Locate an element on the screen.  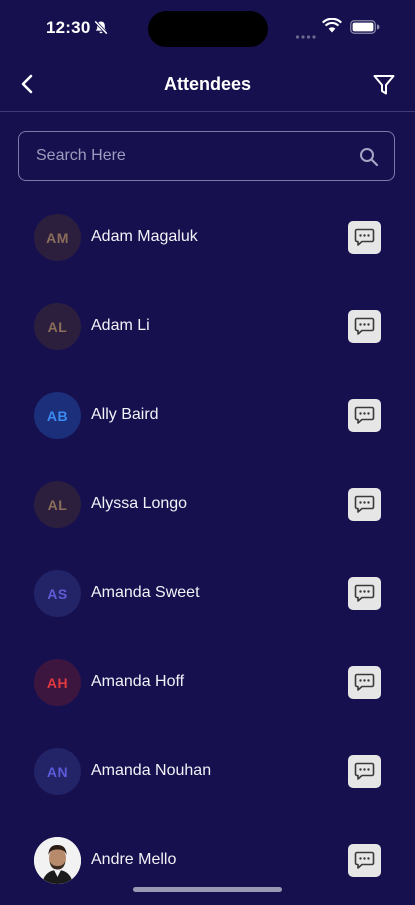
attendee-row: AB Ally Baird is located at coordinates (207, 415).